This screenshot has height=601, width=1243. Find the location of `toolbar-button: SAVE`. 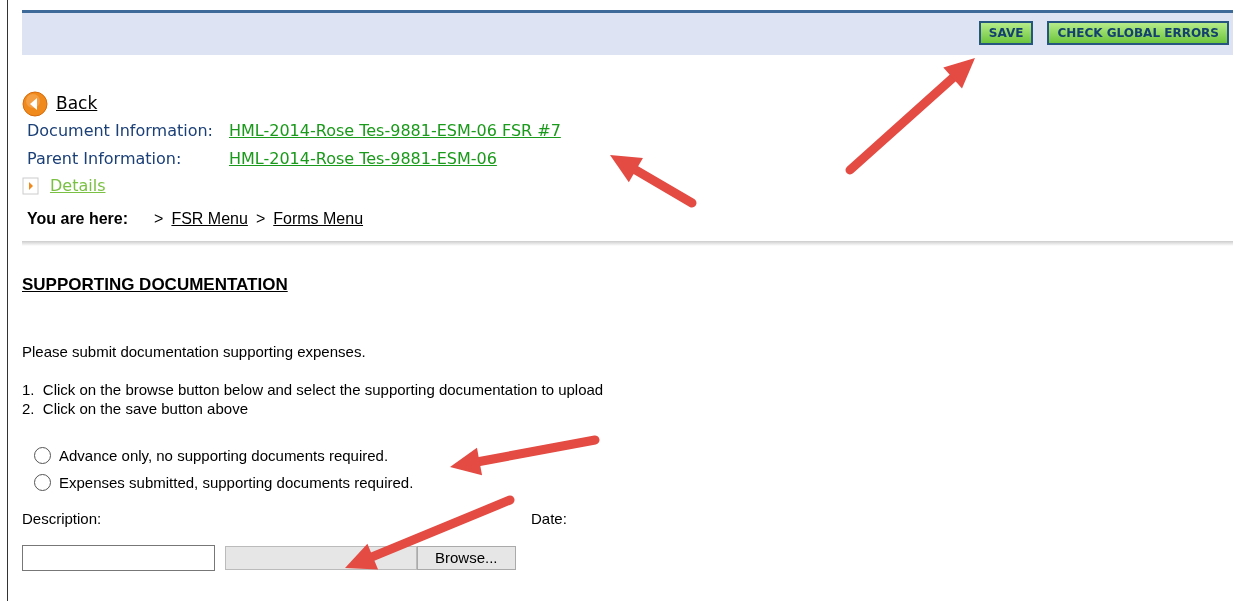

toolbar-button: SAVE is located at coordinates (1006, 33).